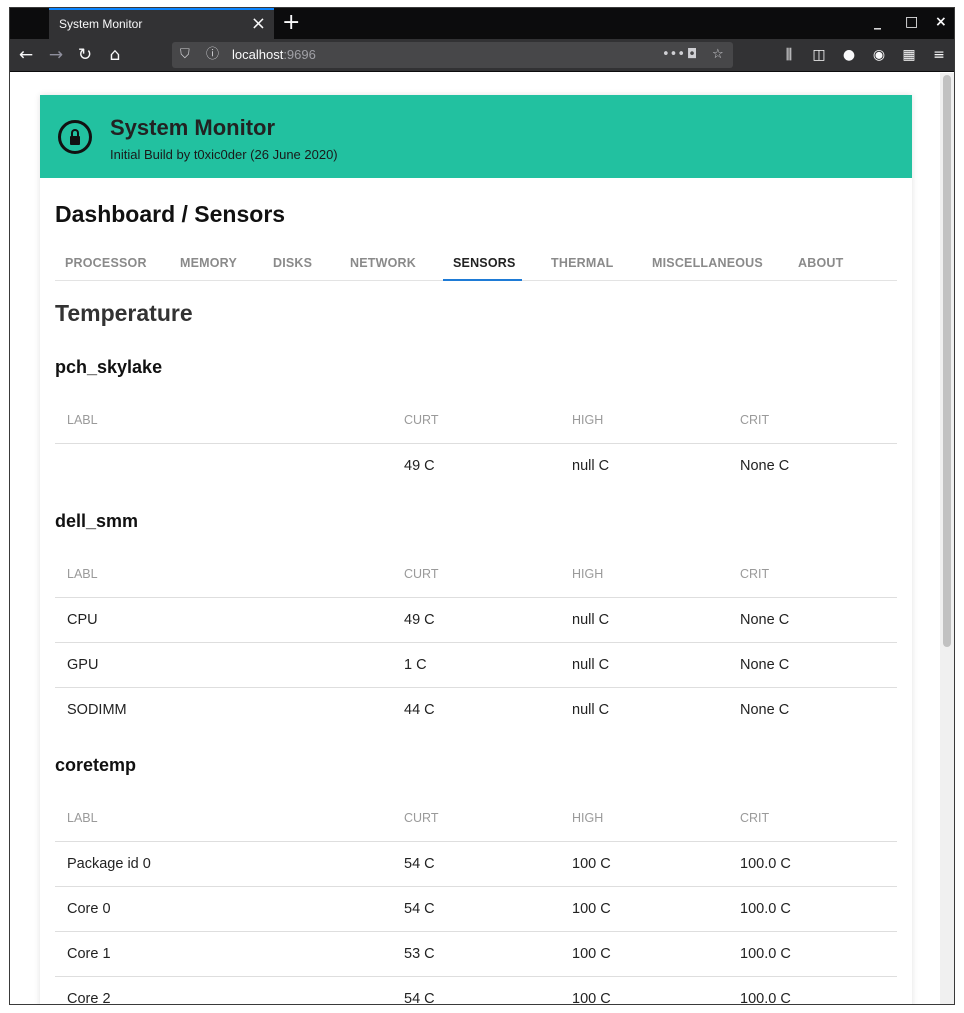 The height and width of the screenshot is (1013, 964). What do you see at coordinates (97, 709) in the screenshot?
I see `cell-label: SODIMM` at bounding box center [97, 709].